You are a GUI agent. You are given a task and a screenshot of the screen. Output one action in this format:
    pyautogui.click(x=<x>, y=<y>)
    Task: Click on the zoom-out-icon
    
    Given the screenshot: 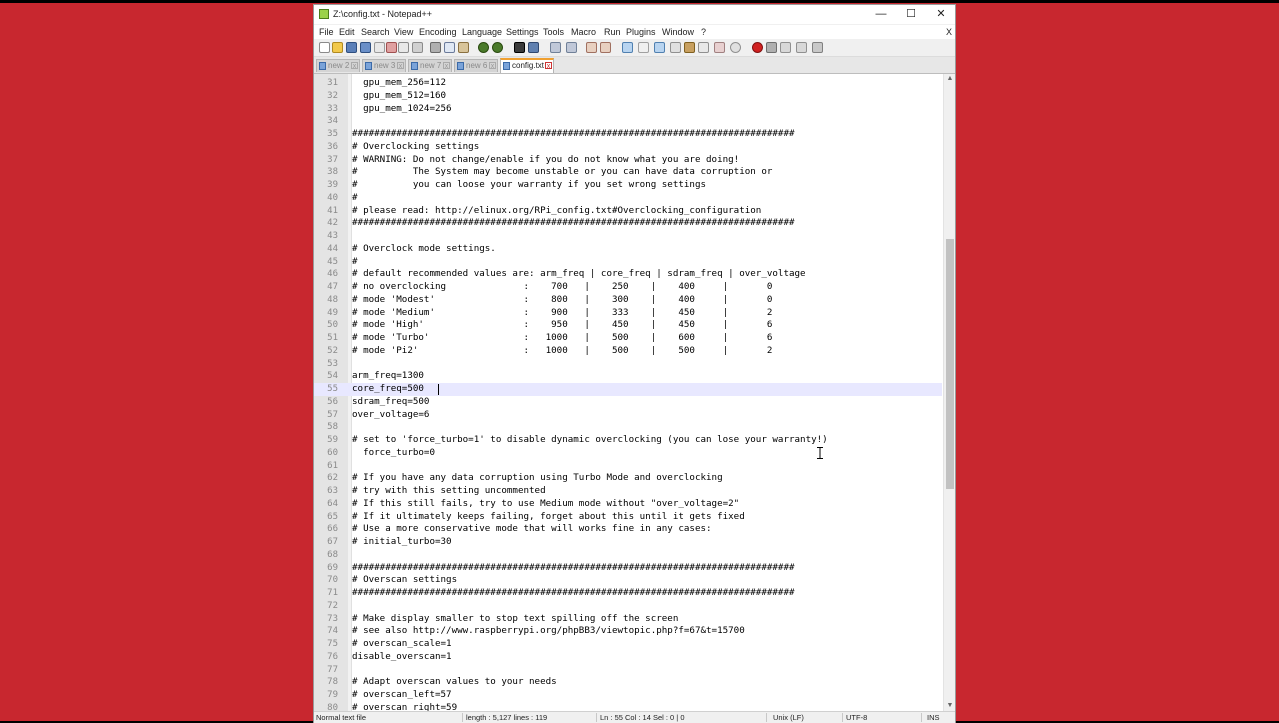 What is the action you would take?
    pyautogui.click(x=571, y=47)
    